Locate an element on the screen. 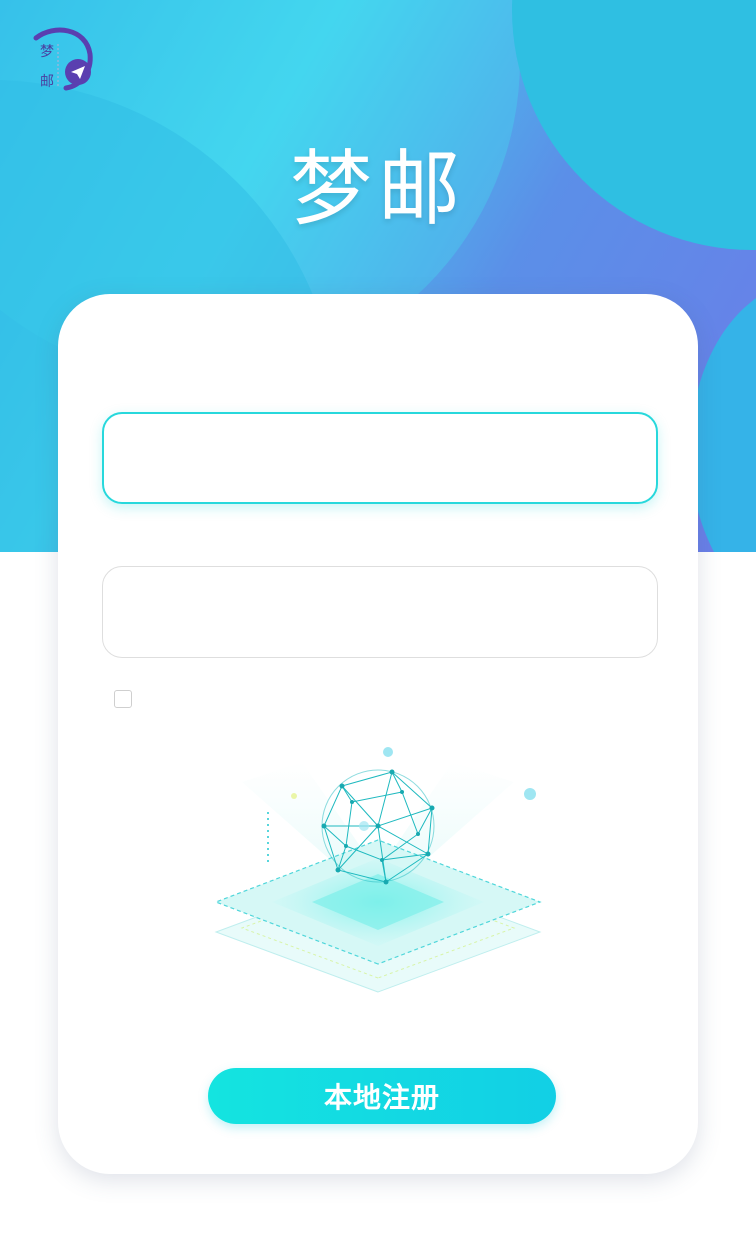 Image resolution: width=756 pixels, height=1248 pixels. network-globe-illustration is located at coordinates (404, 877).